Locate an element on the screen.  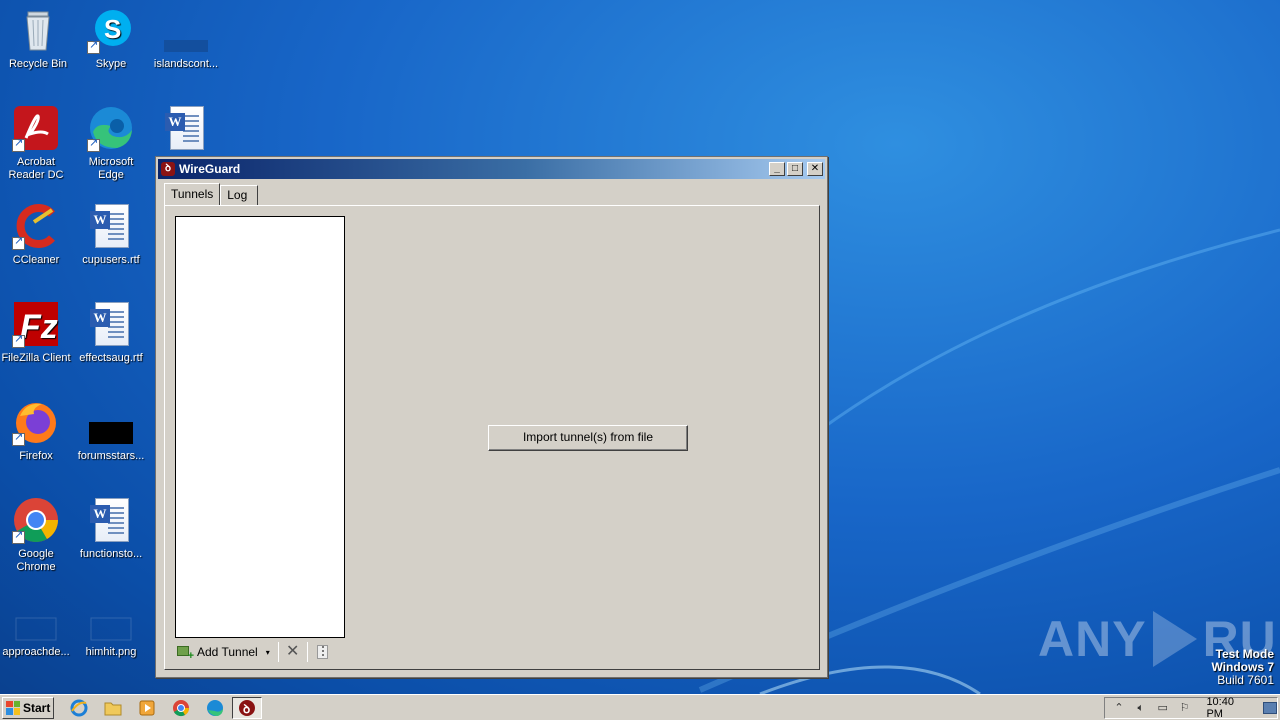
desktop-icon-firefox: Firefox is located at coordinates (37, 430).